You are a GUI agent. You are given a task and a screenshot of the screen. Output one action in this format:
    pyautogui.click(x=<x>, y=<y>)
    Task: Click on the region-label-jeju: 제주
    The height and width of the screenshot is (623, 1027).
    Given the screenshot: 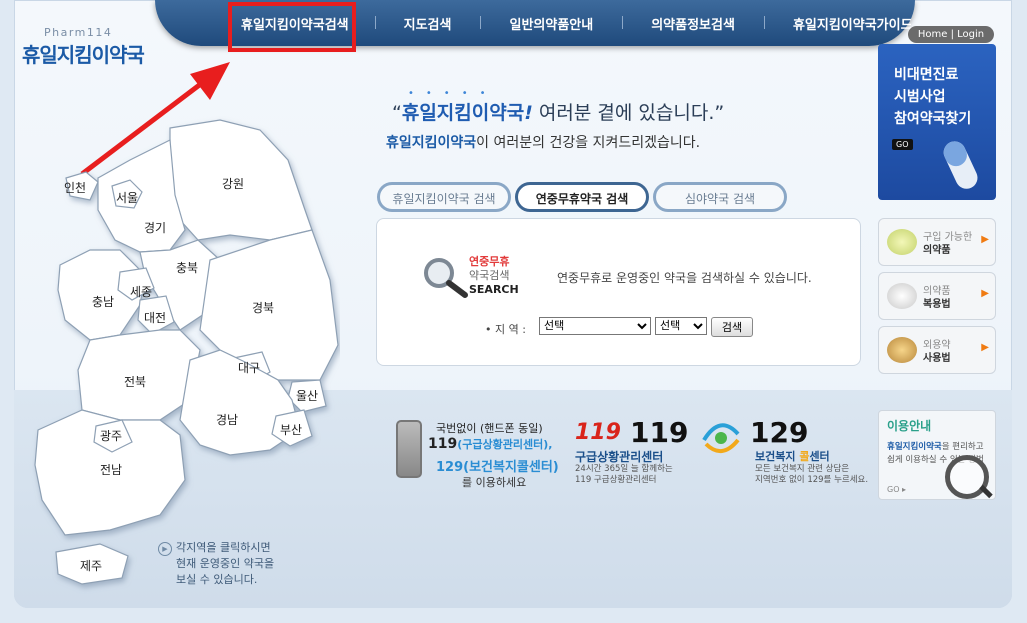 What is the action you would take?
    pyautogui.click(x=91, y=566)
    